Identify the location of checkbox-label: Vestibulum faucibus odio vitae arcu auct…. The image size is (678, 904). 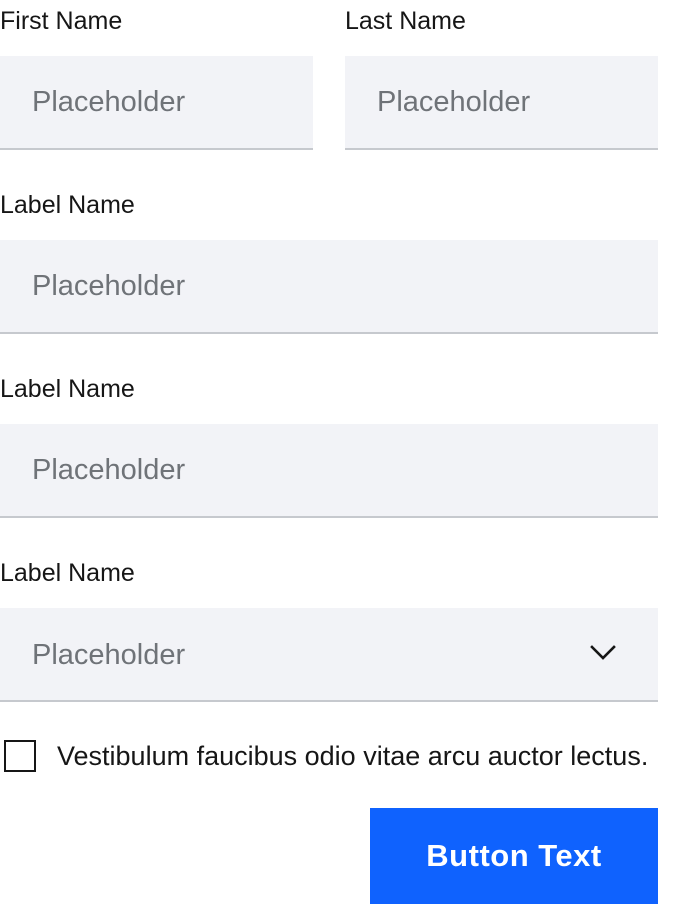
(353, 756).